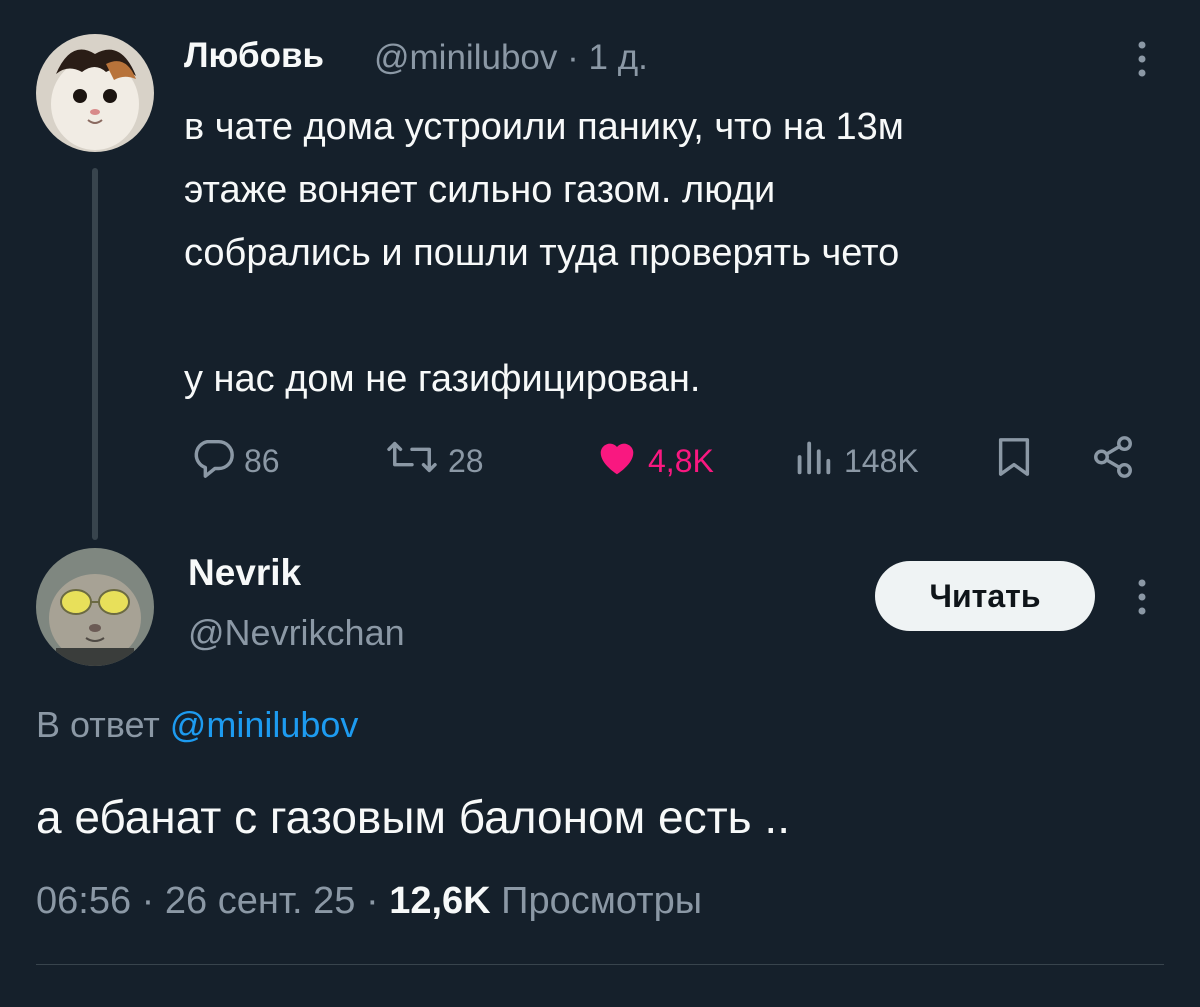 This screenshot has width=1200, height=1007. What do you see at coordinates (95, 354) in the screenshot?
I see `thread-connector-line` at bounding box center [95, 354].